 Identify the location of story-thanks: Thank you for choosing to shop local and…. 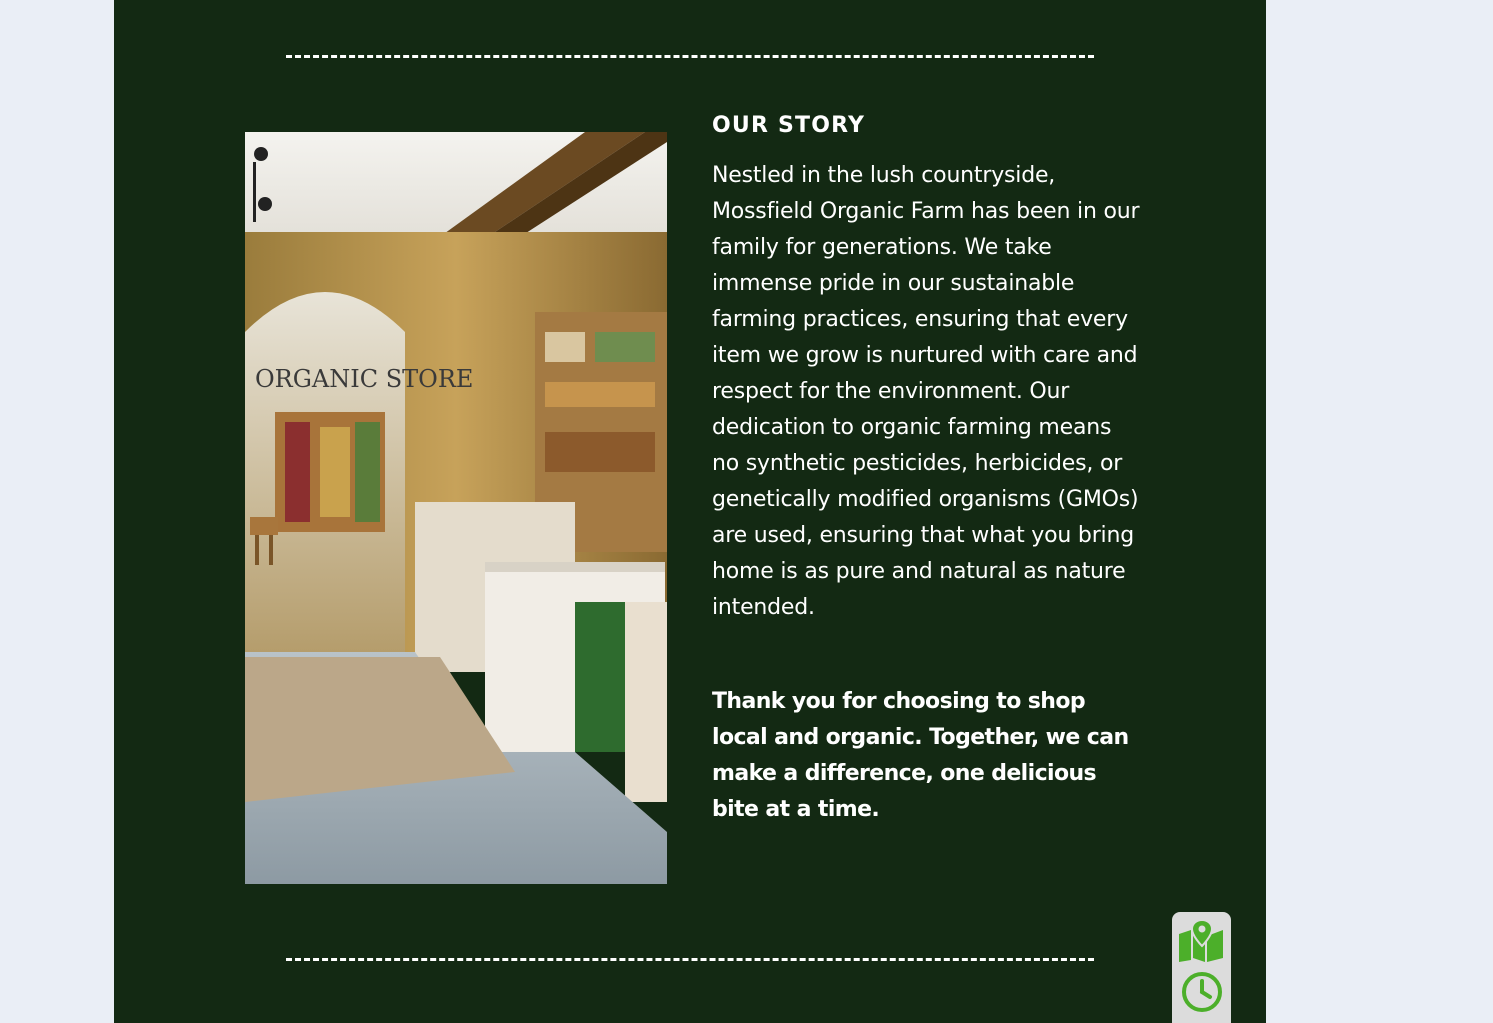
(920, 755).